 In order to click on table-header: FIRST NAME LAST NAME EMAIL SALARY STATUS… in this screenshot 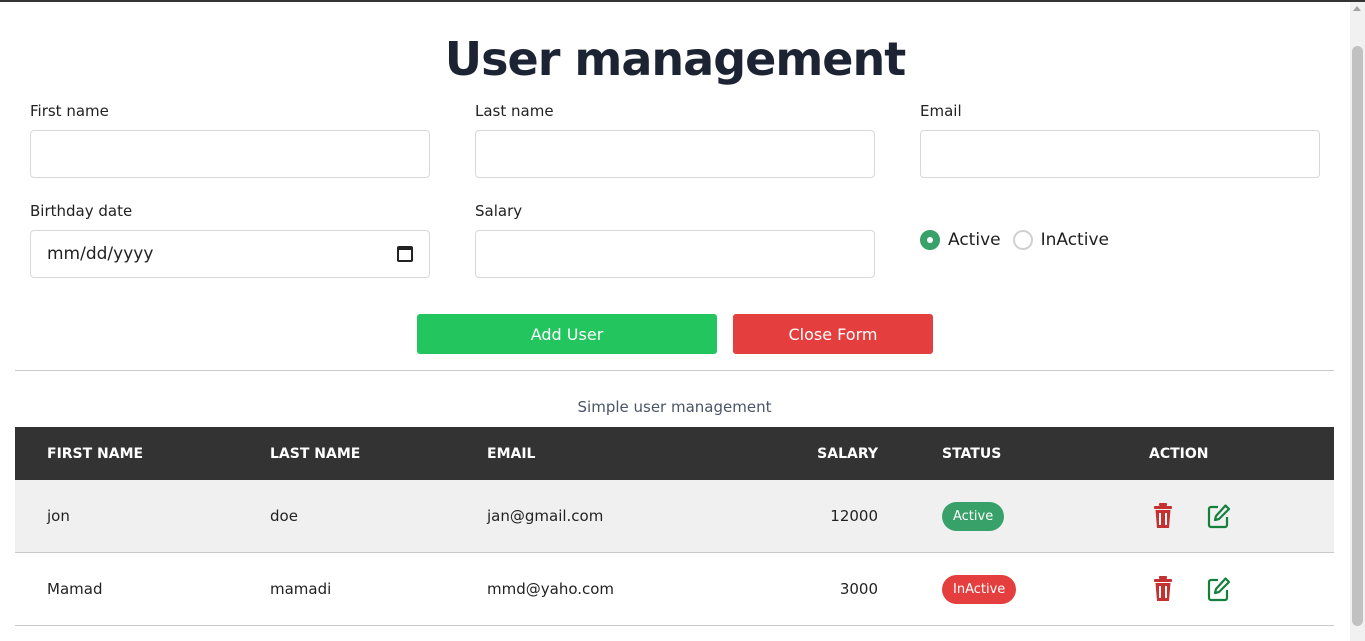, I will do `click(674, 453)`.